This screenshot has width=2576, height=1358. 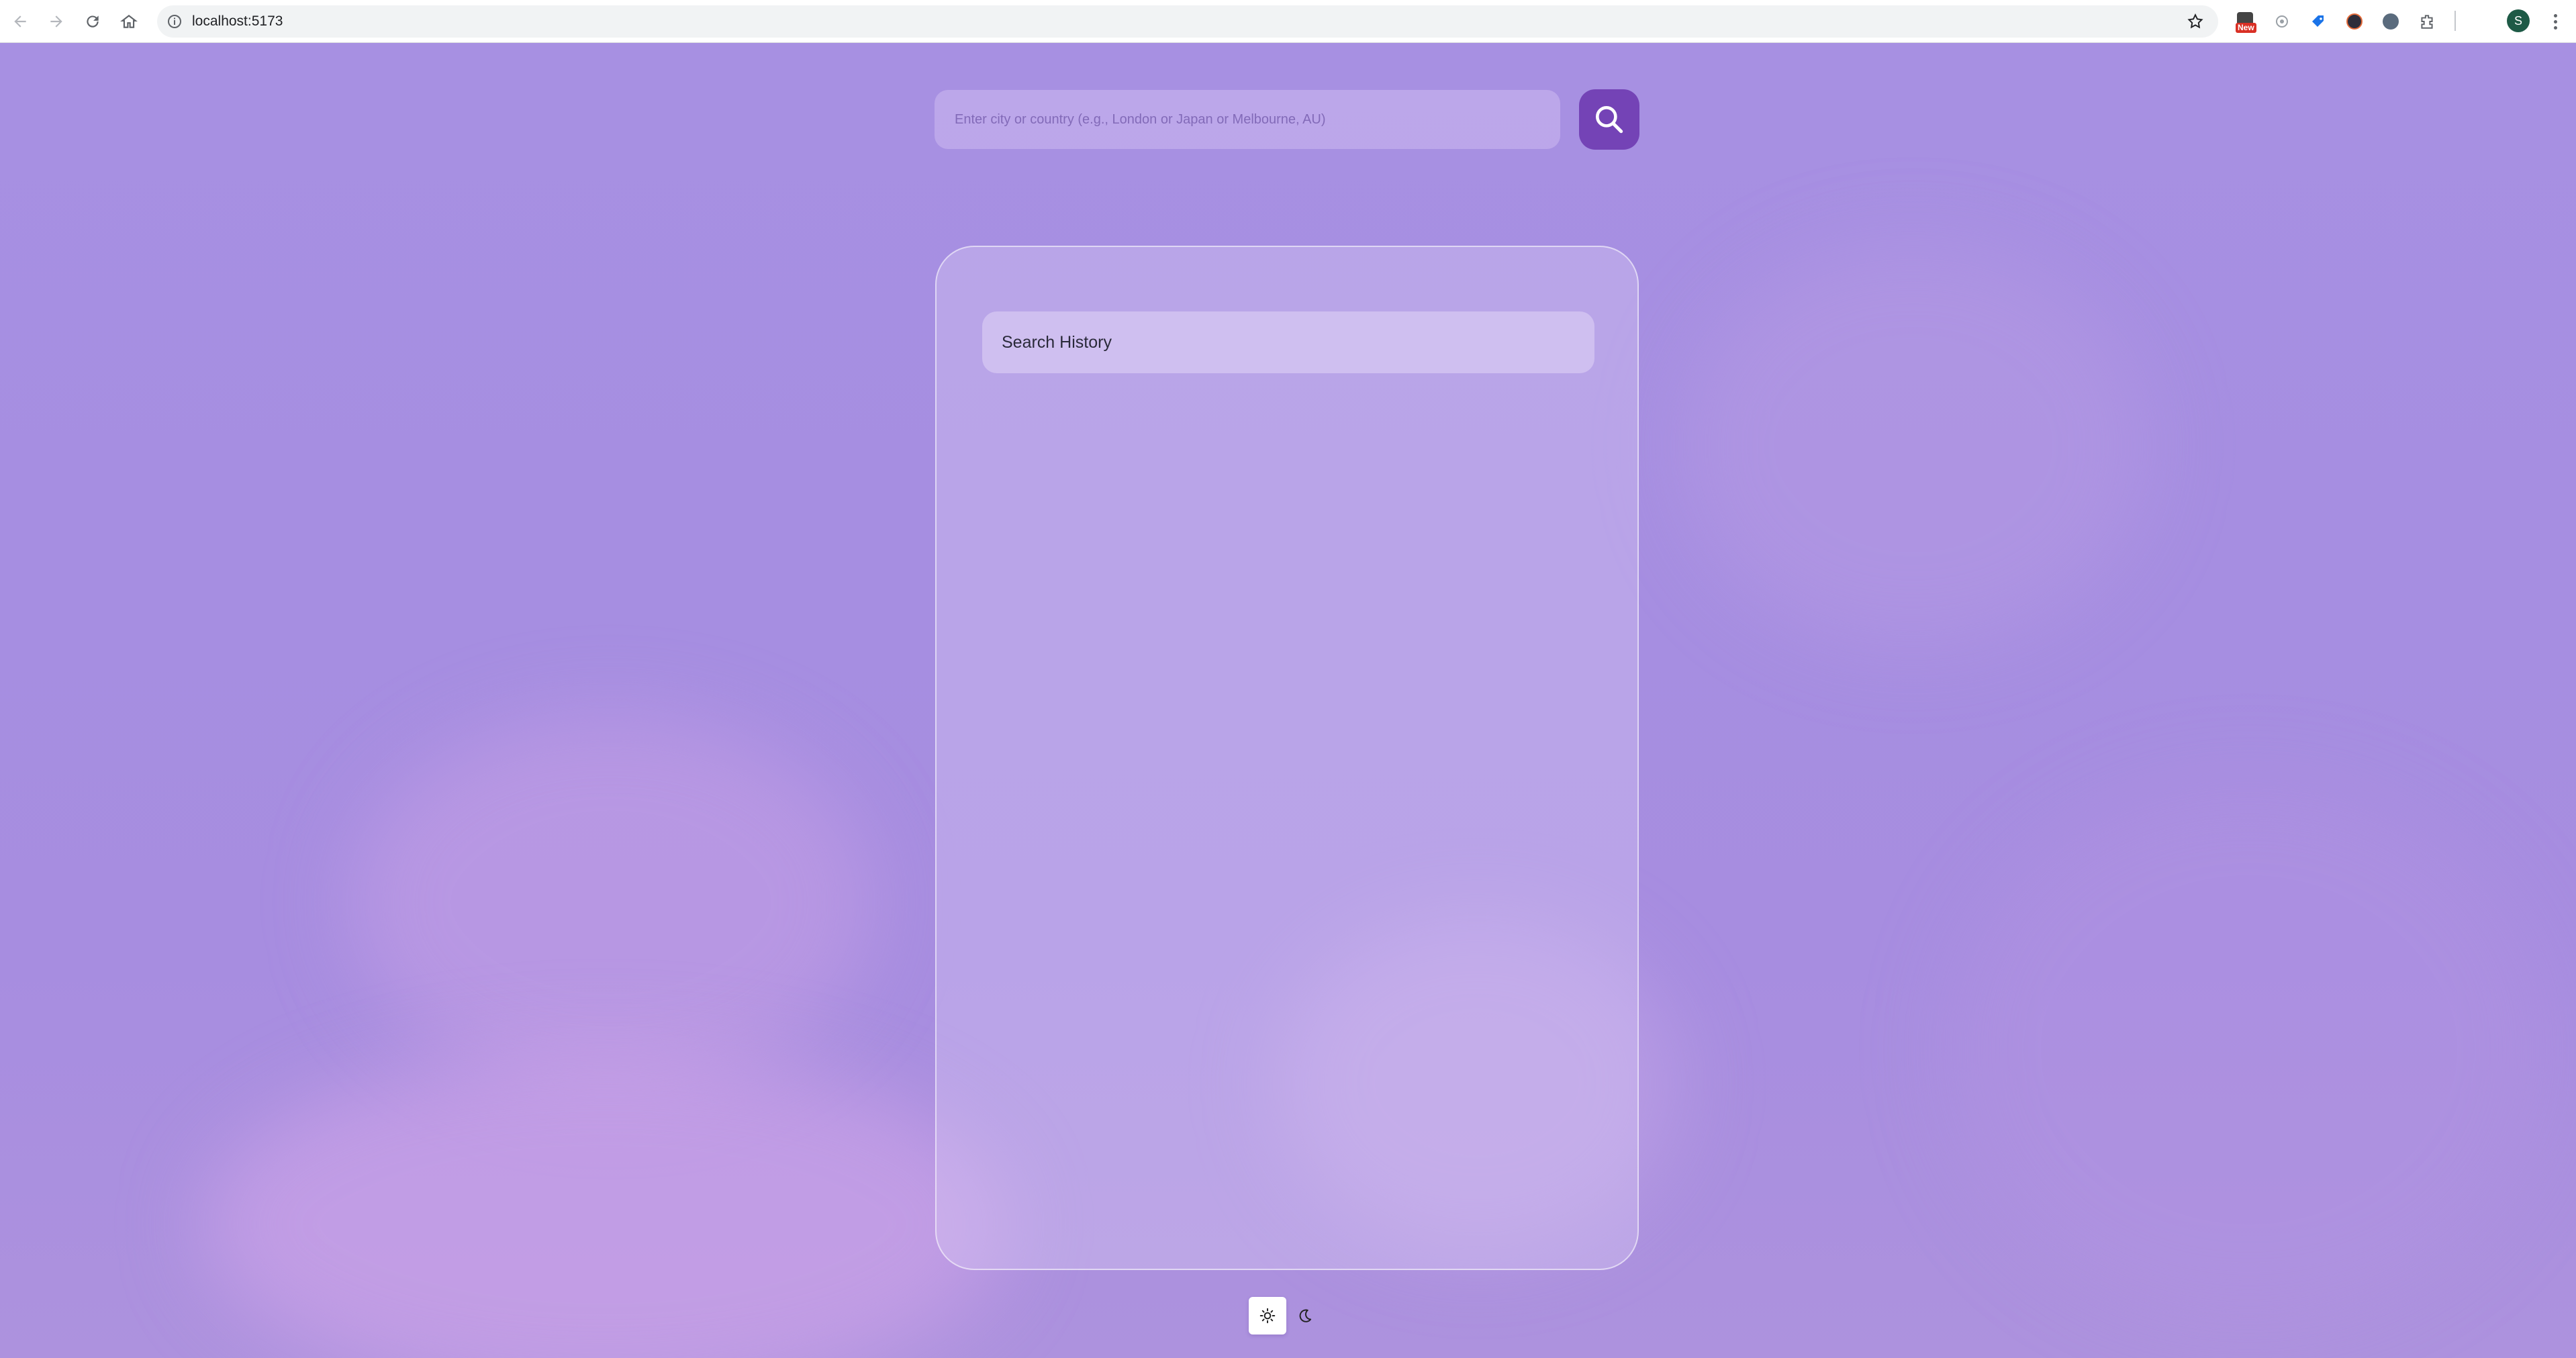 I want to click on extension-dark-icon, so click(x=2354, y=21).